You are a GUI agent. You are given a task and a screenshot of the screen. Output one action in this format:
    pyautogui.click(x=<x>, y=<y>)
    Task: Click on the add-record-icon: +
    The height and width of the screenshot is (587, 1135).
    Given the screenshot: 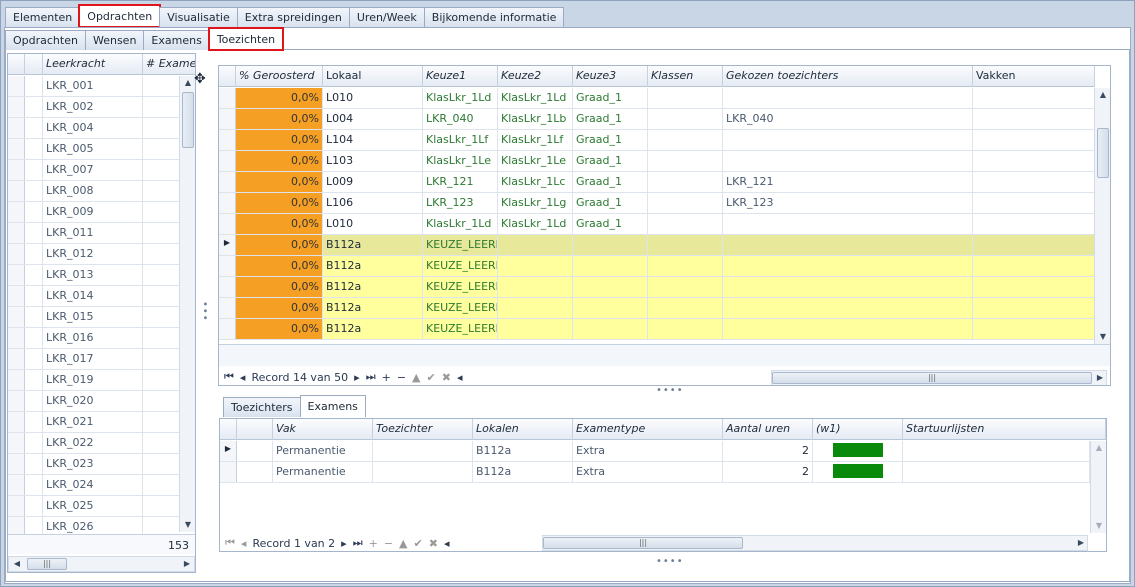 What is the action you would take?
    pyautogui.click(x=373, y=543)
    